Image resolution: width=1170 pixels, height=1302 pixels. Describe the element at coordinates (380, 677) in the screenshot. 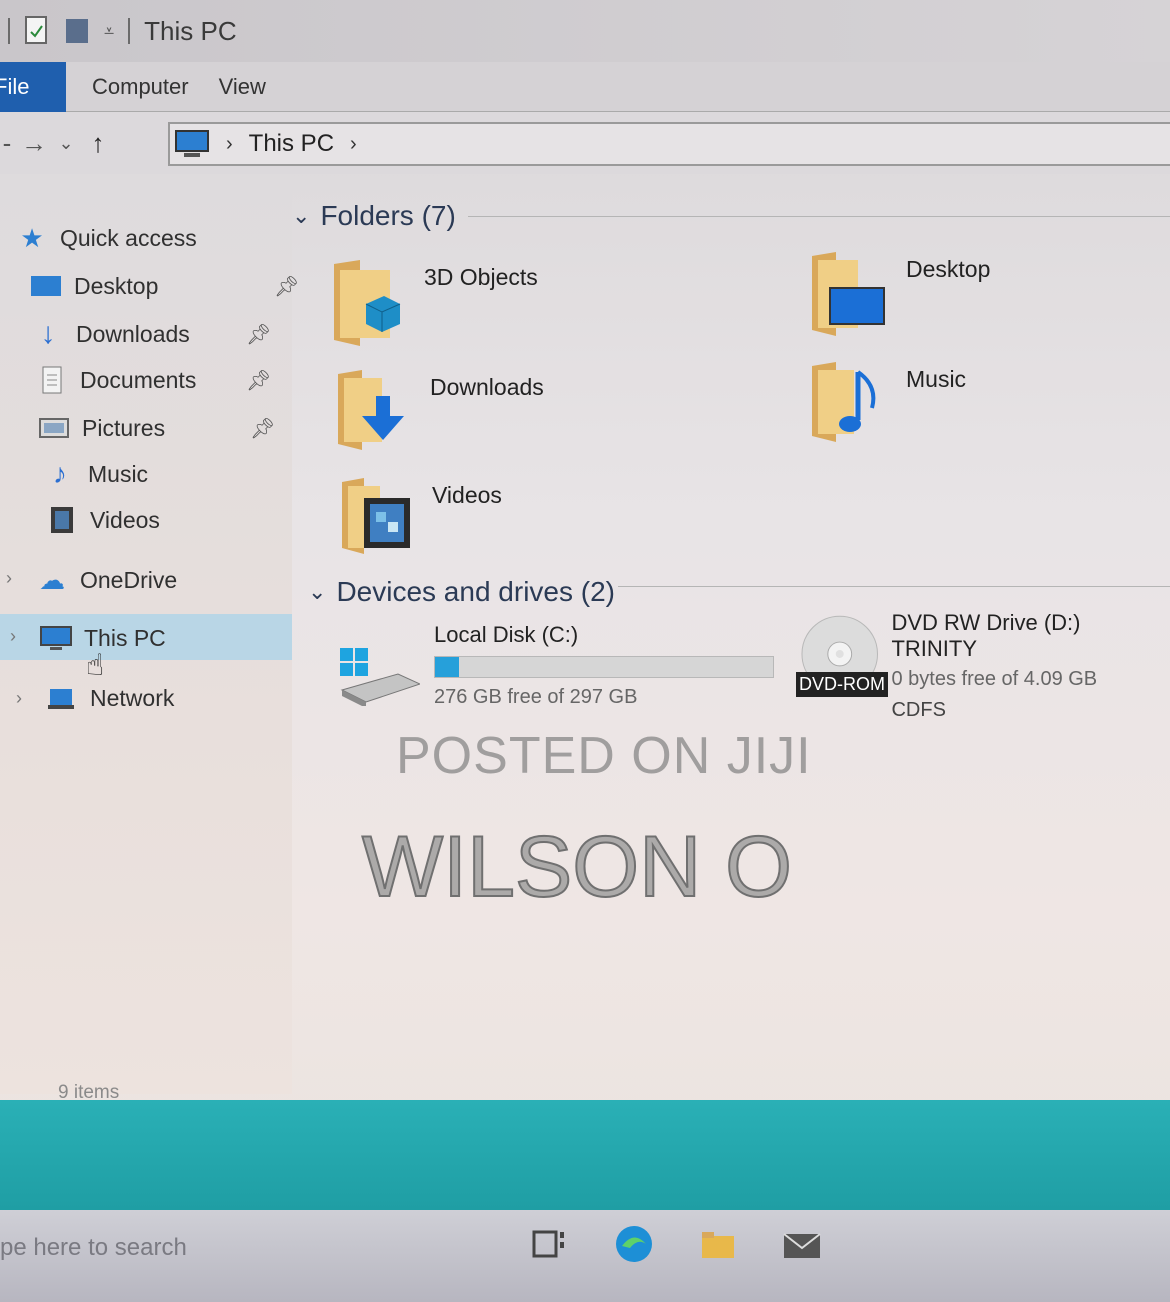

I see `hard-drive-icon` at that location.